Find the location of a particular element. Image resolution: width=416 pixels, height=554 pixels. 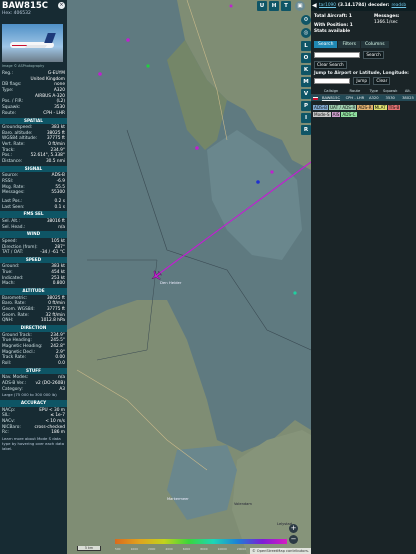

tar1090-link: tar1090 is located at coordinates (327, 5).